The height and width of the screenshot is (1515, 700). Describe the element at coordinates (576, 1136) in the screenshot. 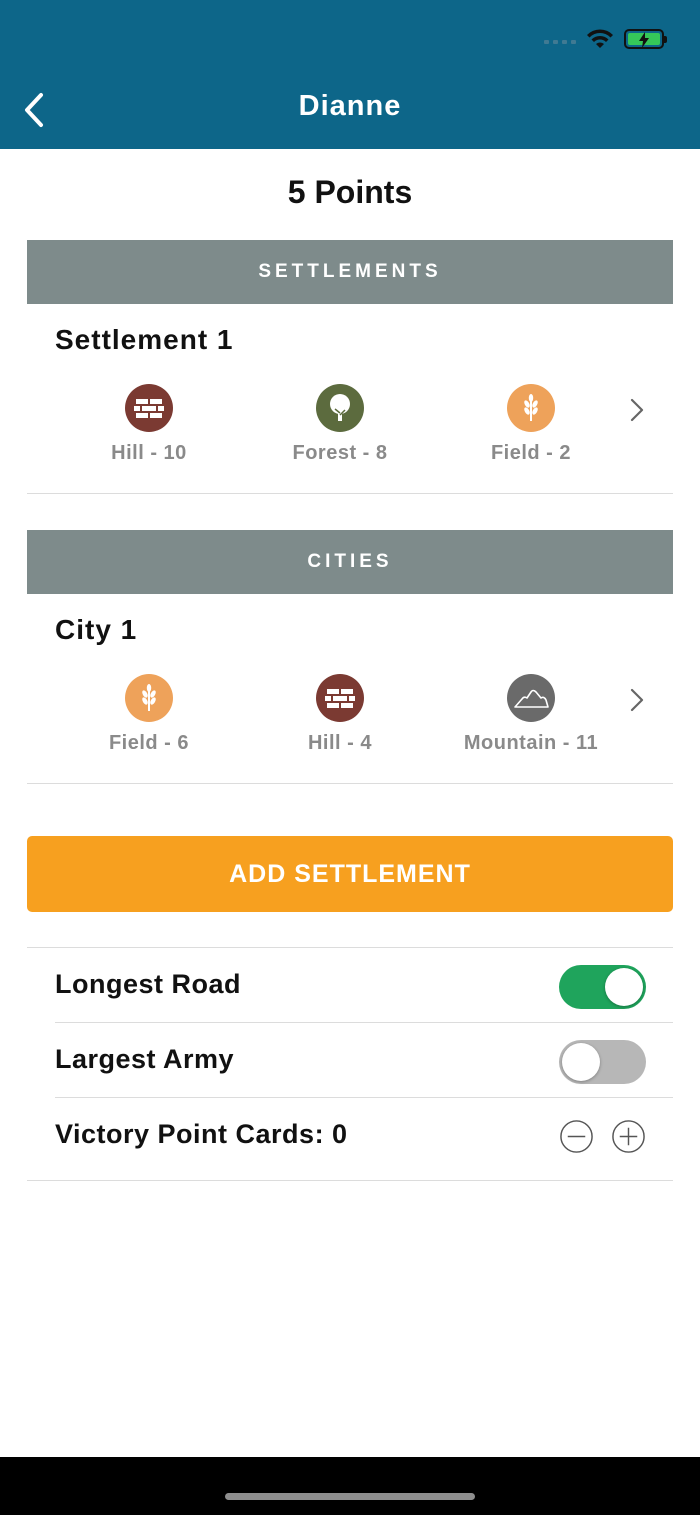

I see `minus-circle-icon` at that location.